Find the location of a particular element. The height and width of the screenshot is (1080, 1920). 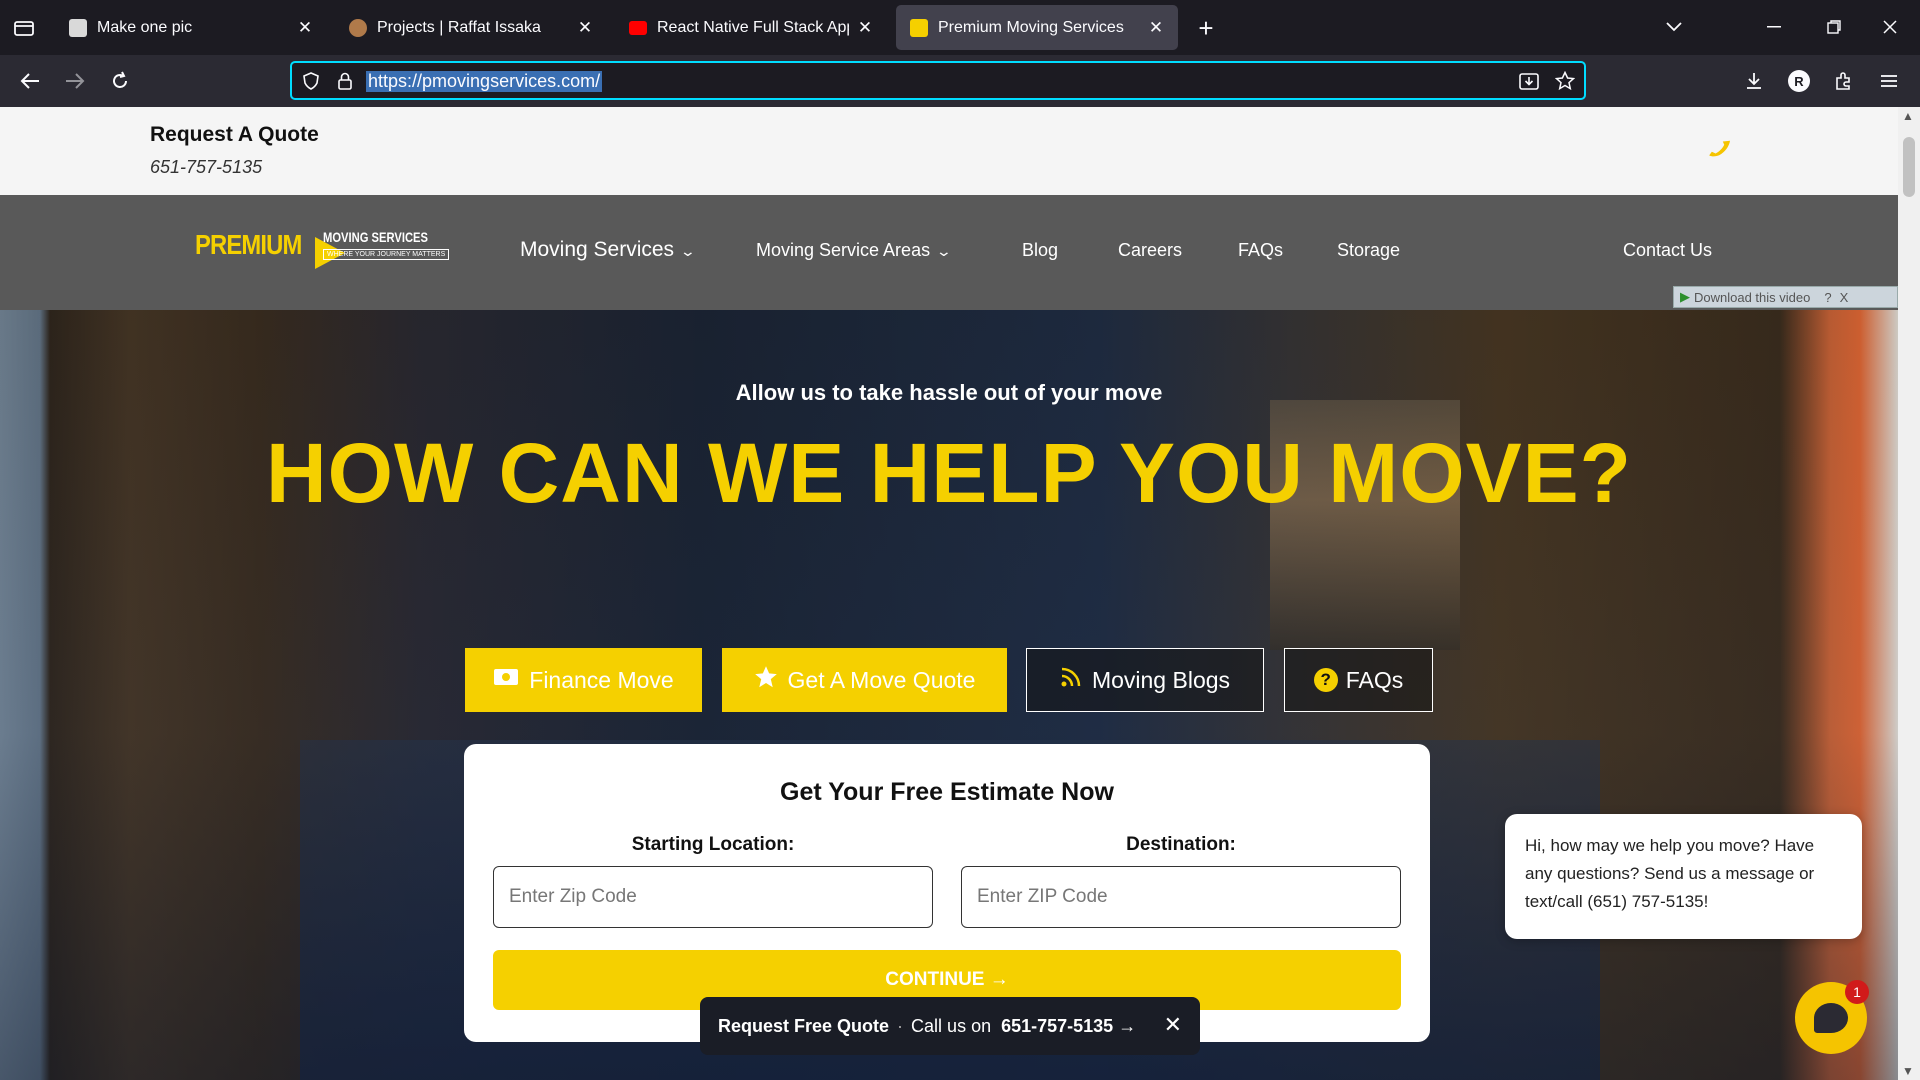

profile-icon: R is located at coordinates (1799, 81).